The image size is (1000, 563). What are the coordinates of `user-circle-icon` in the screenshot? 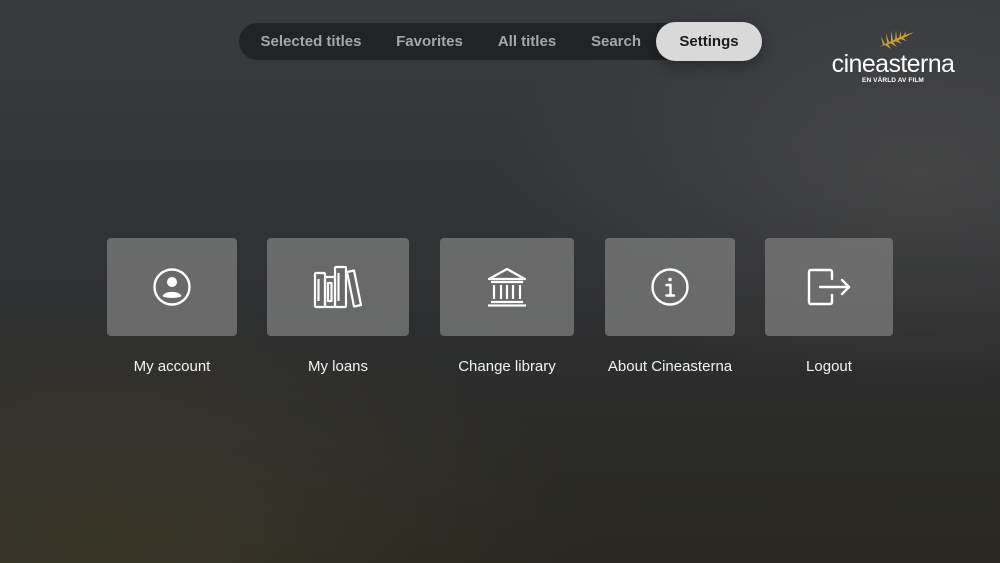 It's located at (172, 287).